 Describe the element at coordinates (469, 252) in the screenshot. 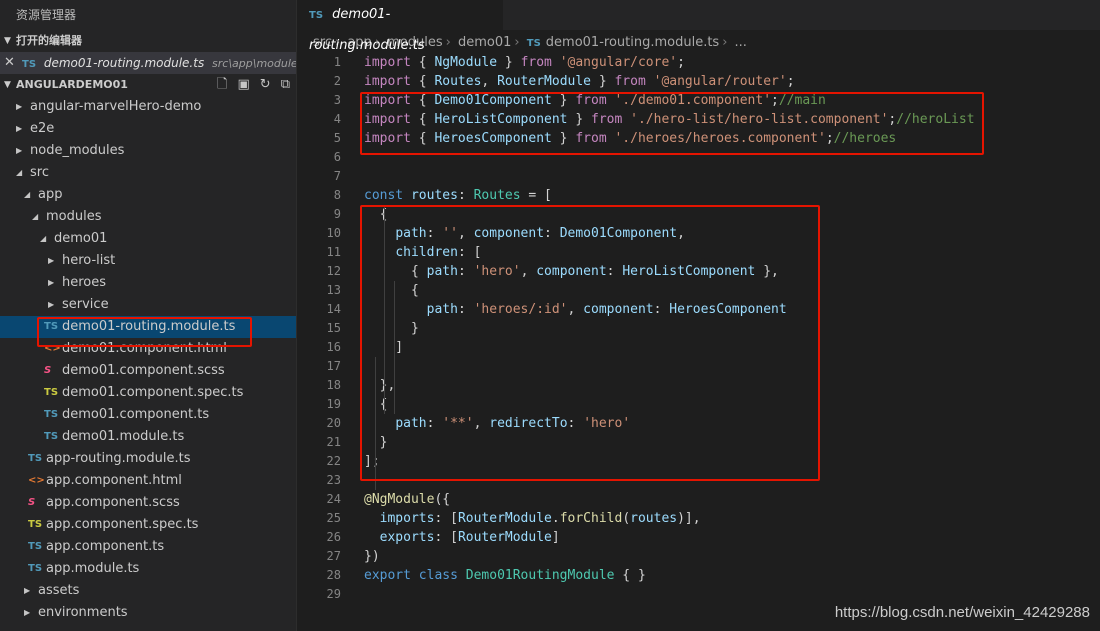

I see `code-token: : [` at that location.